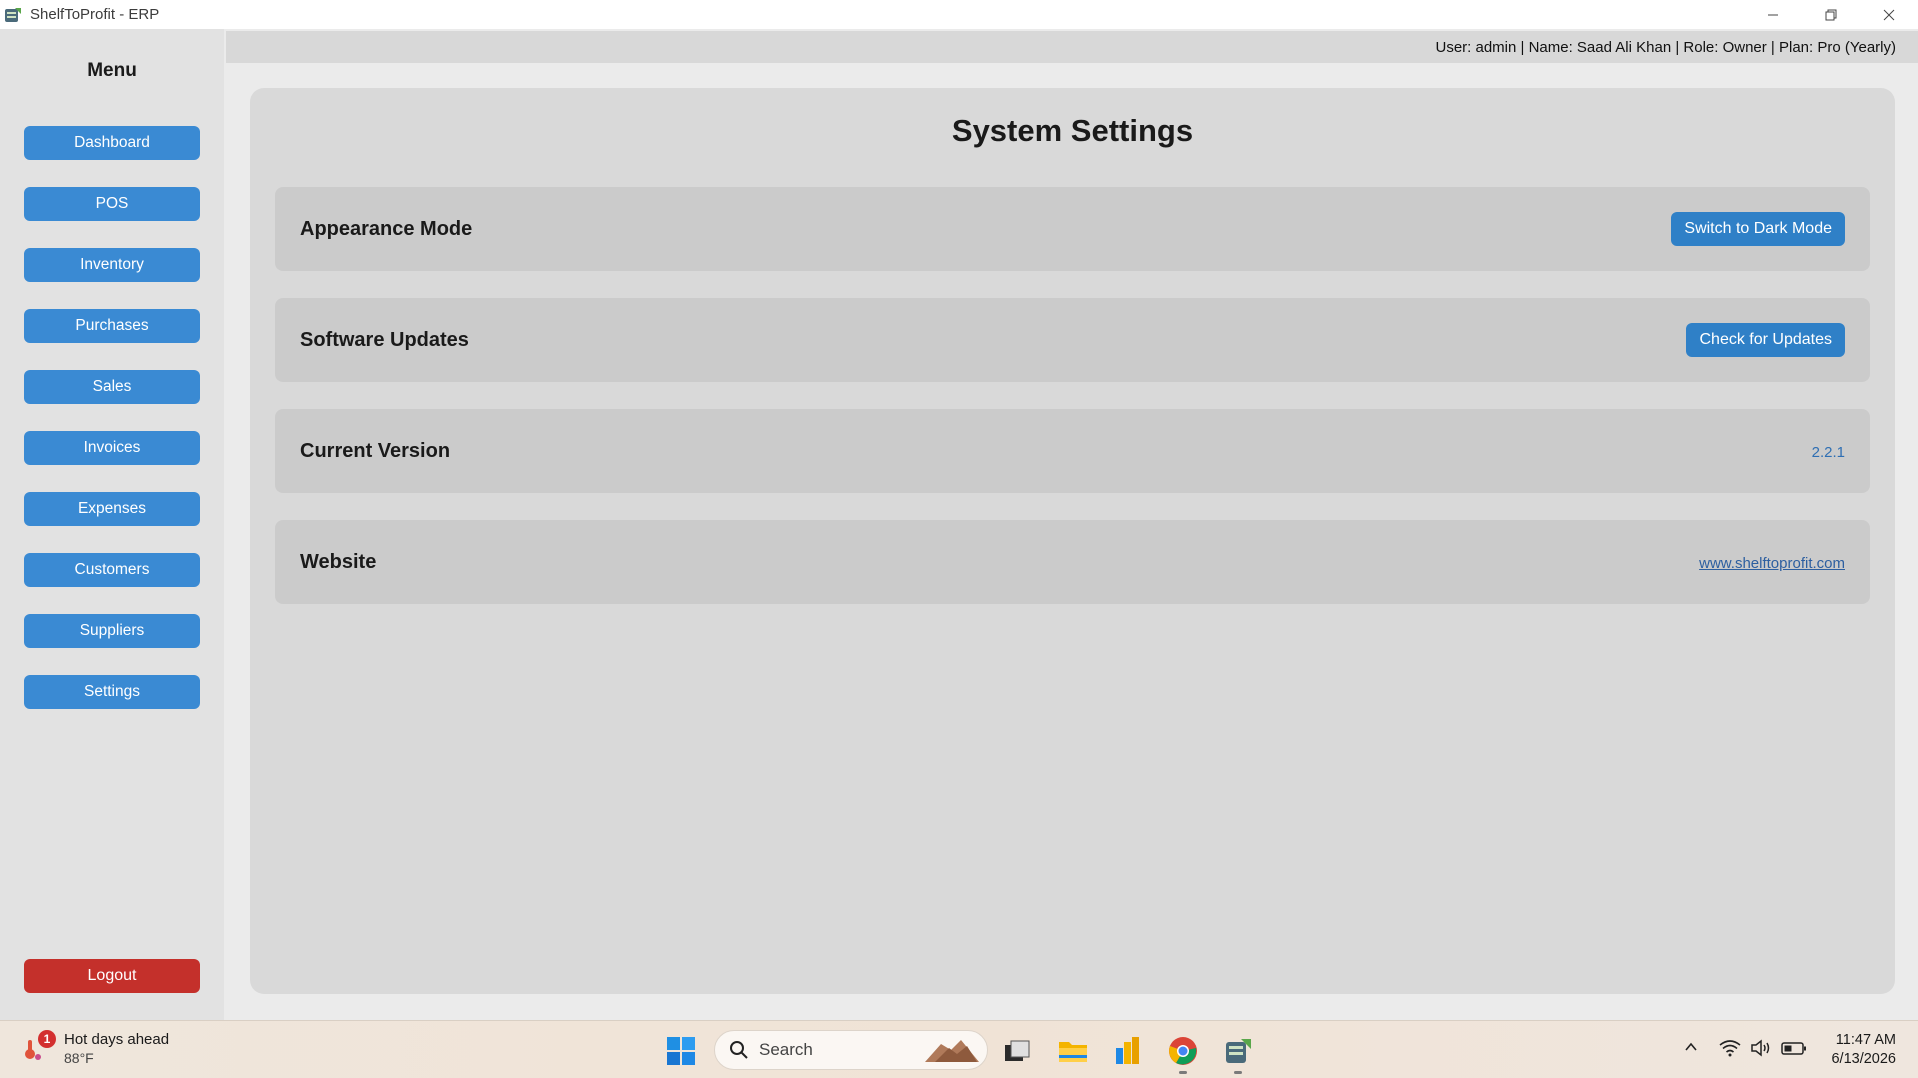  What do you see at coordinates (79, 1057) in the screenshot?
I see `weather-temperature: 88°F` at bounding box center [79, 1057].